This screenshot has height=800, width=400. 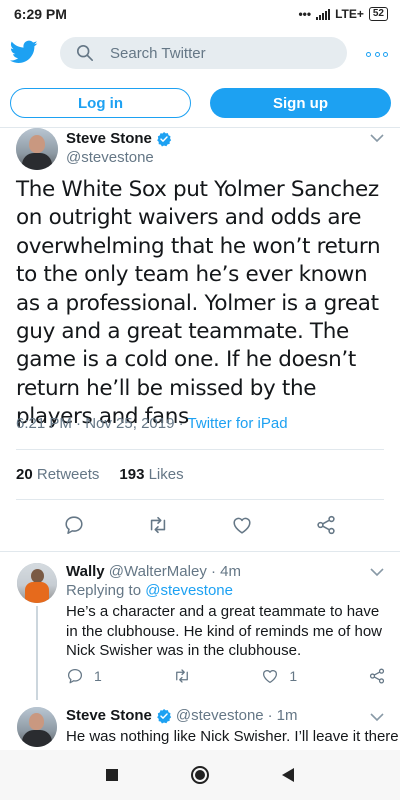 What do you see at coordinates (132, 474) in the screenshot?
I see `likes-count: 193` at bounding box center [132, 474].